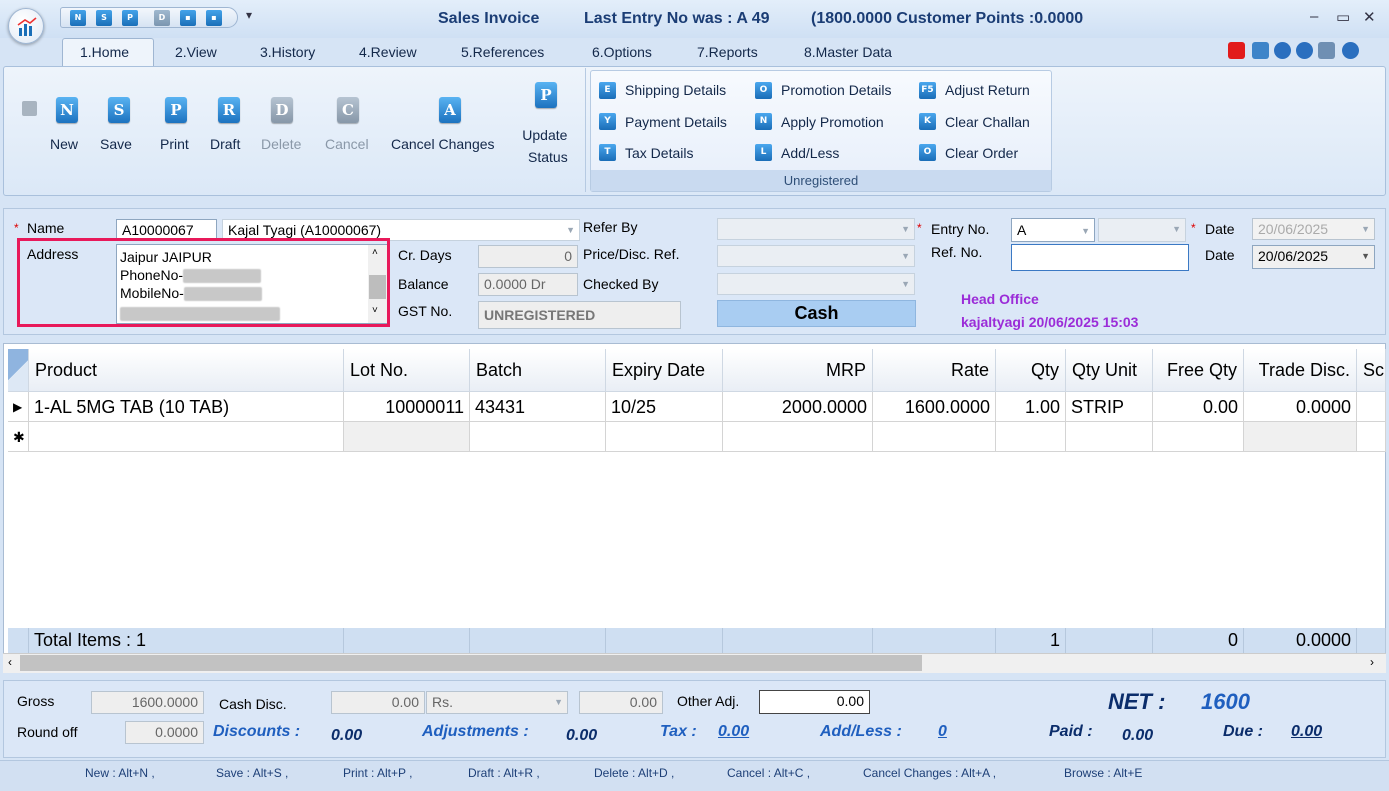  Describe the element at coordinates (18, 407) in the screenshot. I see `row-selector-icon: ▶` at that location.